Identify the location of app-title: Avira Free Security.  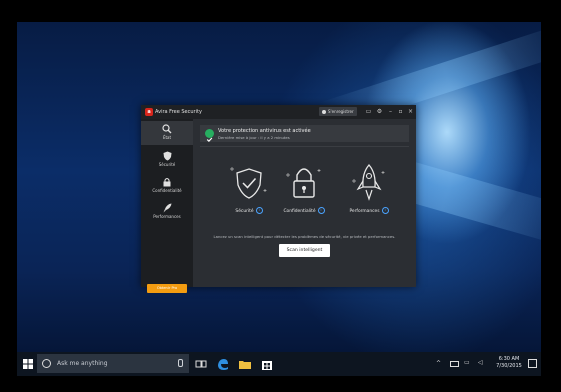
(178, 112).